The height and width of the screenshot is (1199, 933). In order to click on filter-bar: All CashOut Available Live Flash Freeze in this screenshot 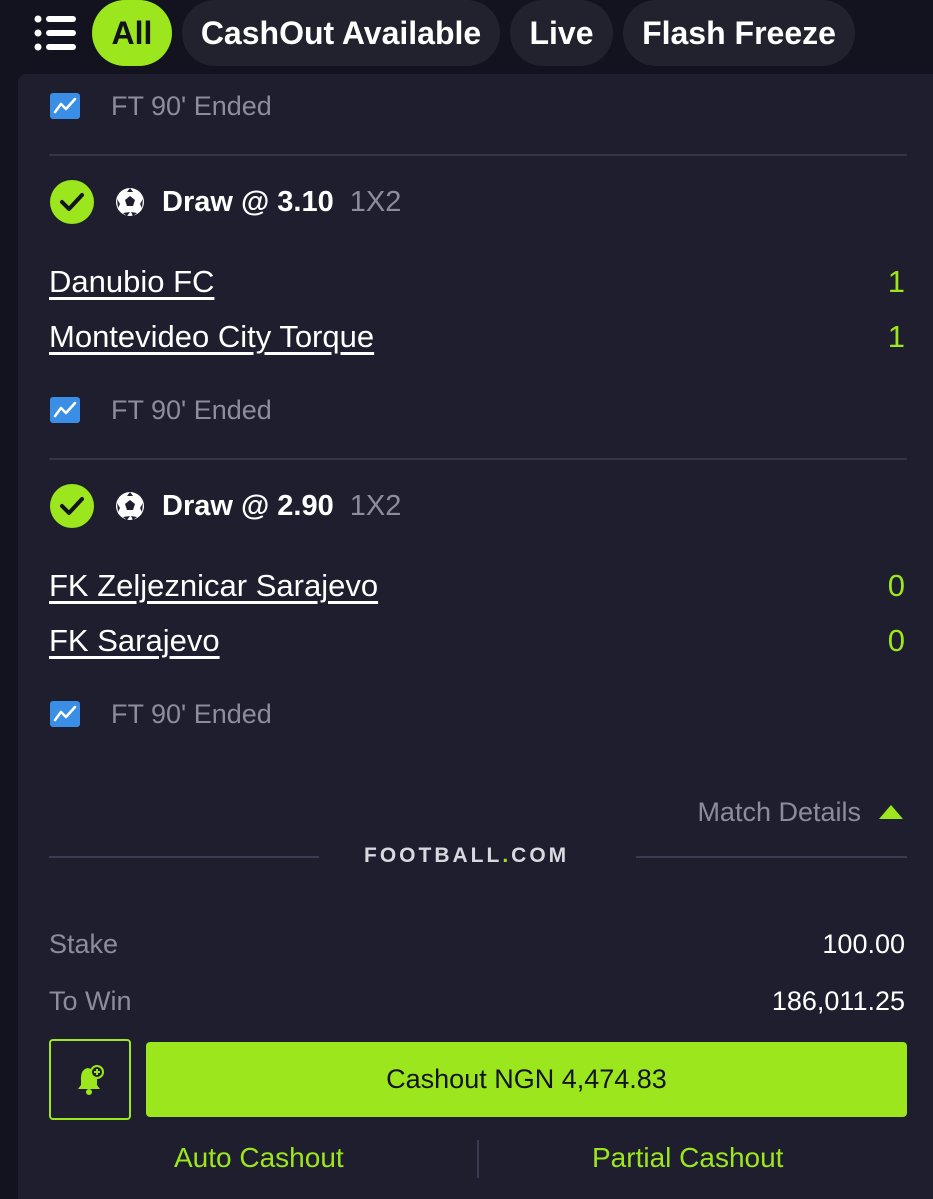, I will do `click(466, 33)`.